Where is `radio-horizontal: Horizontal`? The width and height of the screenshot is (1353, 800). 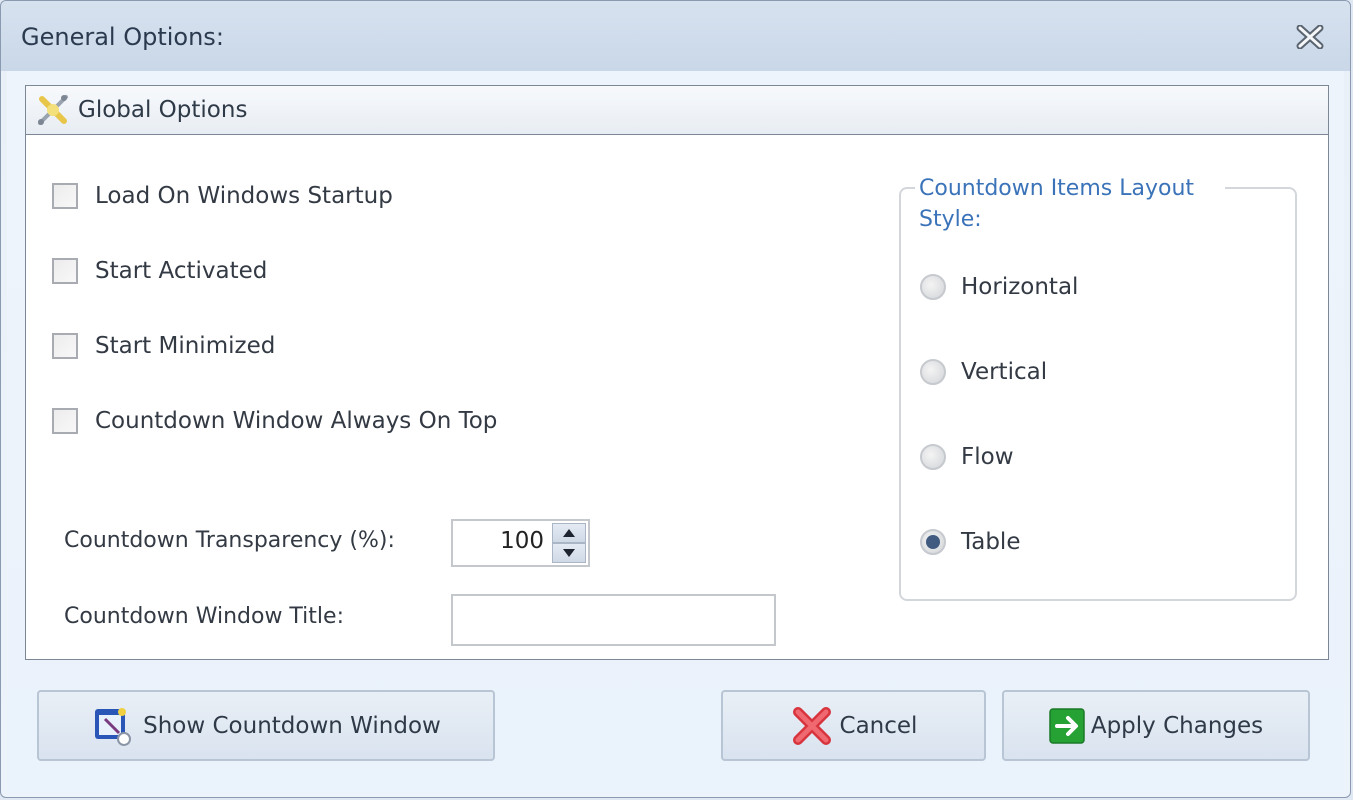
radio-horizontal: Horizontal is located at coordinates (999, 287).